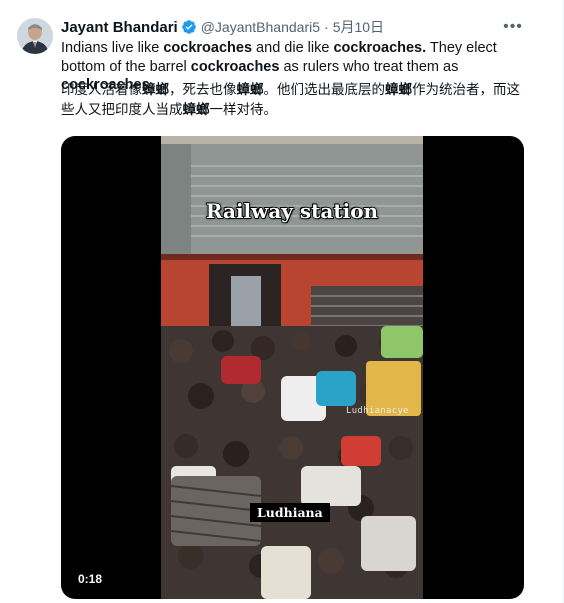 This screenshot has height=603, width=564. I want to click on video-city-label: Ludhiana, so click(290, 512).